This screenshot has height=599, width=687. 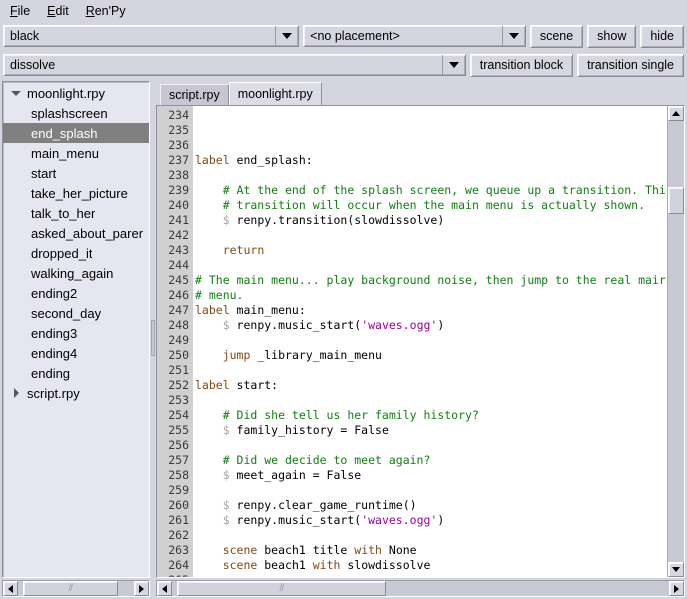 What do you see at coordinates (676, 200) in the screenshot?
I see `editor-vscroll-thumb` at bounding box center [676, 200].